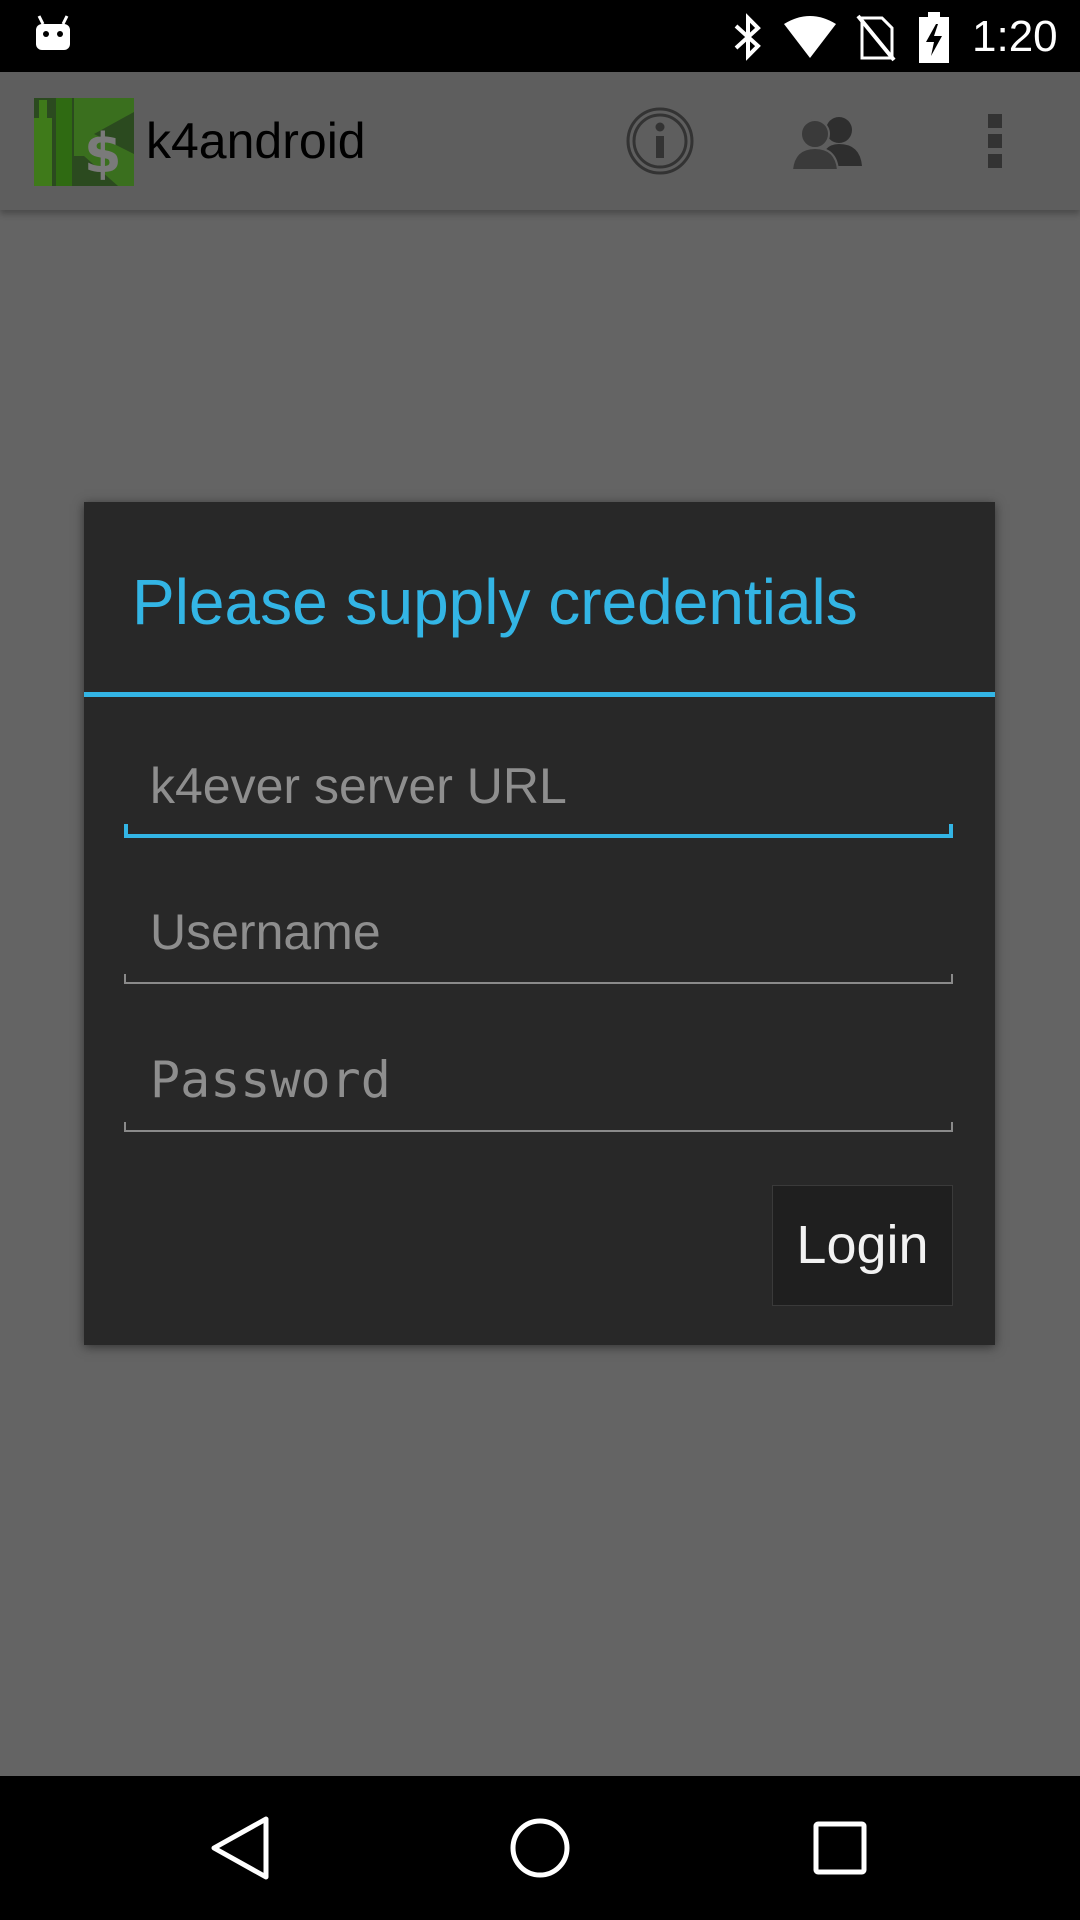  Describe the element at coordinates (538, 836) in the screenshot. I see `server-url-underline` at that location.